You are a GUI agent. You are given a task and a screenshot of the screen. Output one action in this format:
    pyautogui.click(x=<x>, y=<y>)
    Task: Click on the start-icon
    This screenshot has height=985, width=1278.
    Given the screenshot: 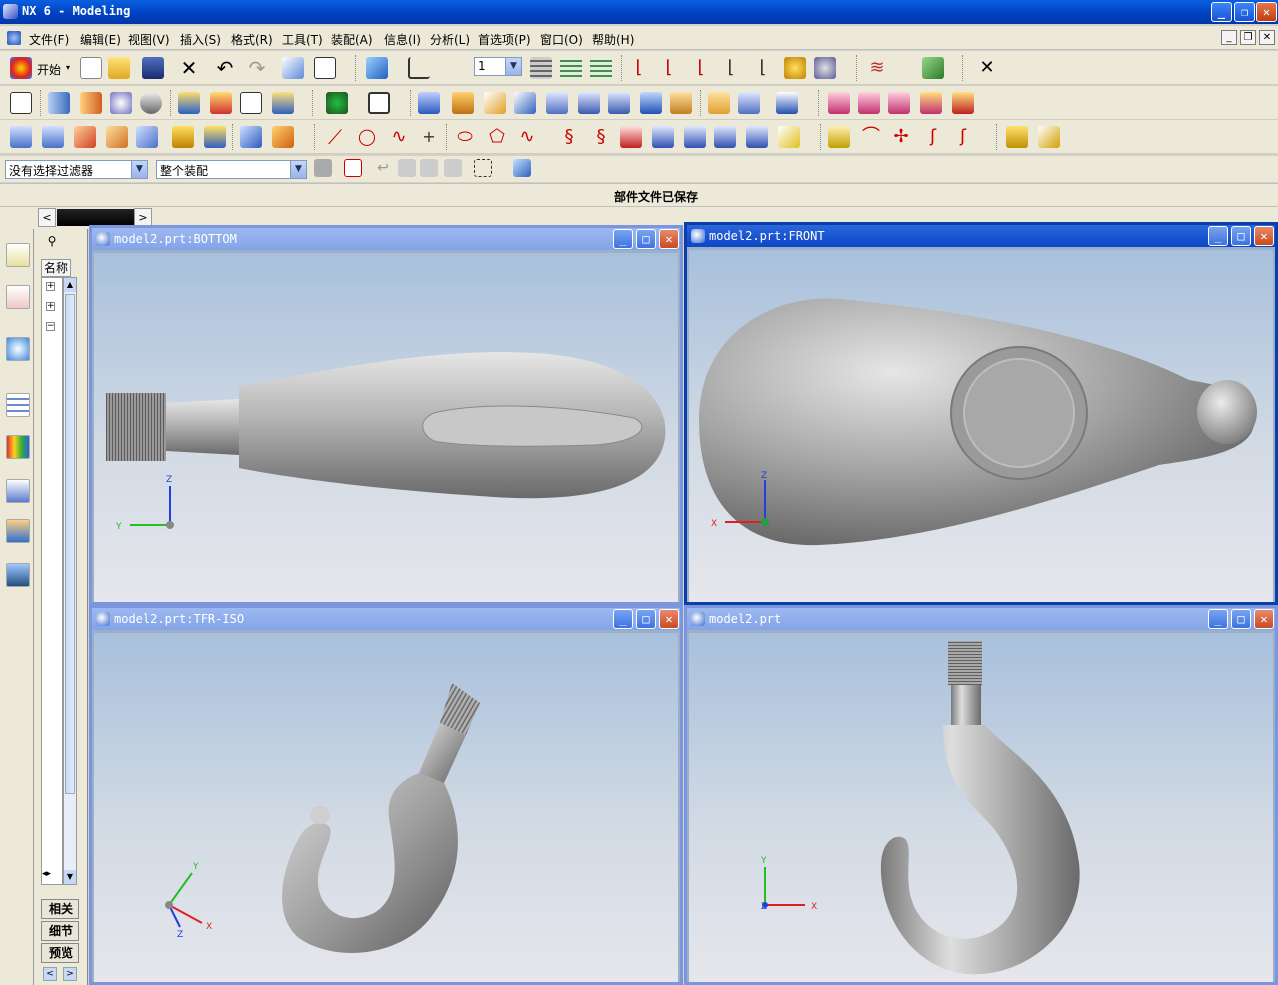 What is the action you would take?
    pyautogui.click(x=21, y=68)
    